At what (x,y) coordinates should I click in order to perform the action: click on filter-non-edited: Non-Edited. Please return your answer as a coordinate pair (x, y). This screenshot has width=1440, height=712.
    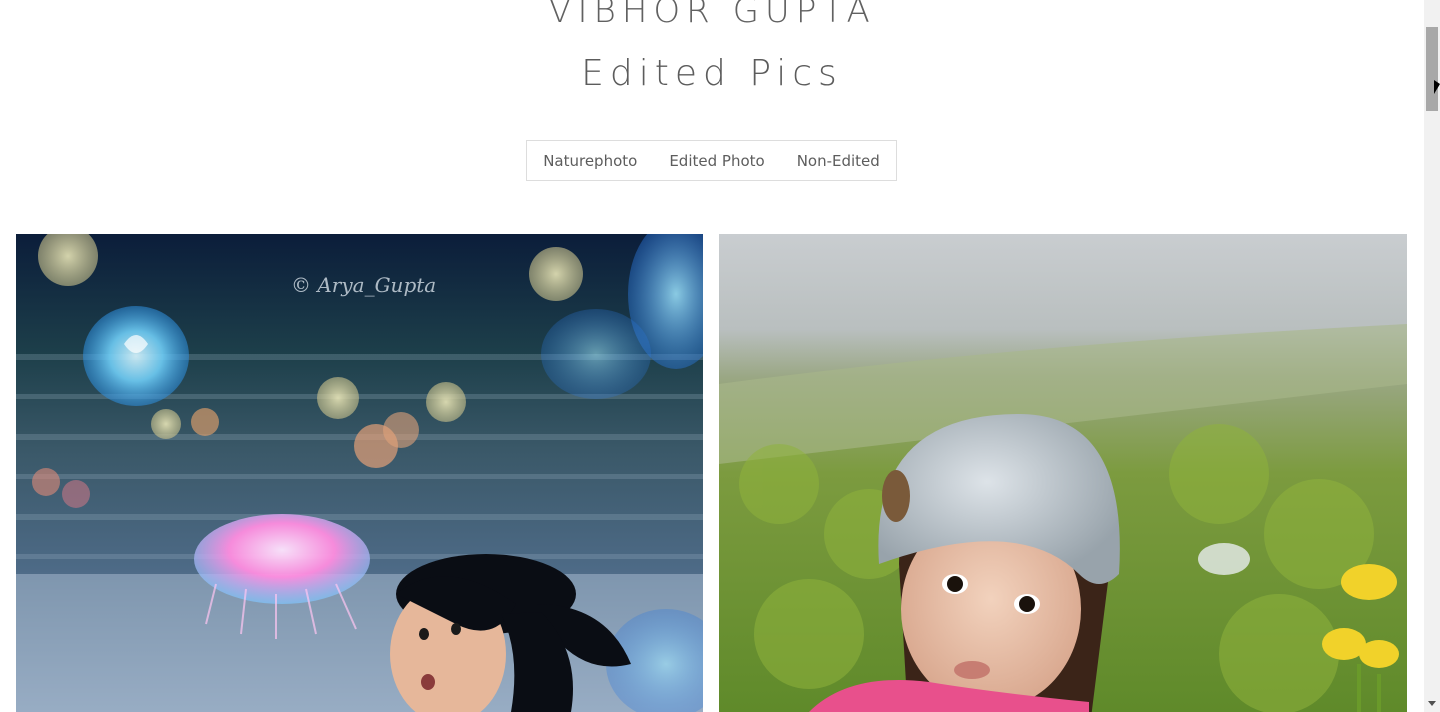
    Looking at the image, I should click on (838, 161).